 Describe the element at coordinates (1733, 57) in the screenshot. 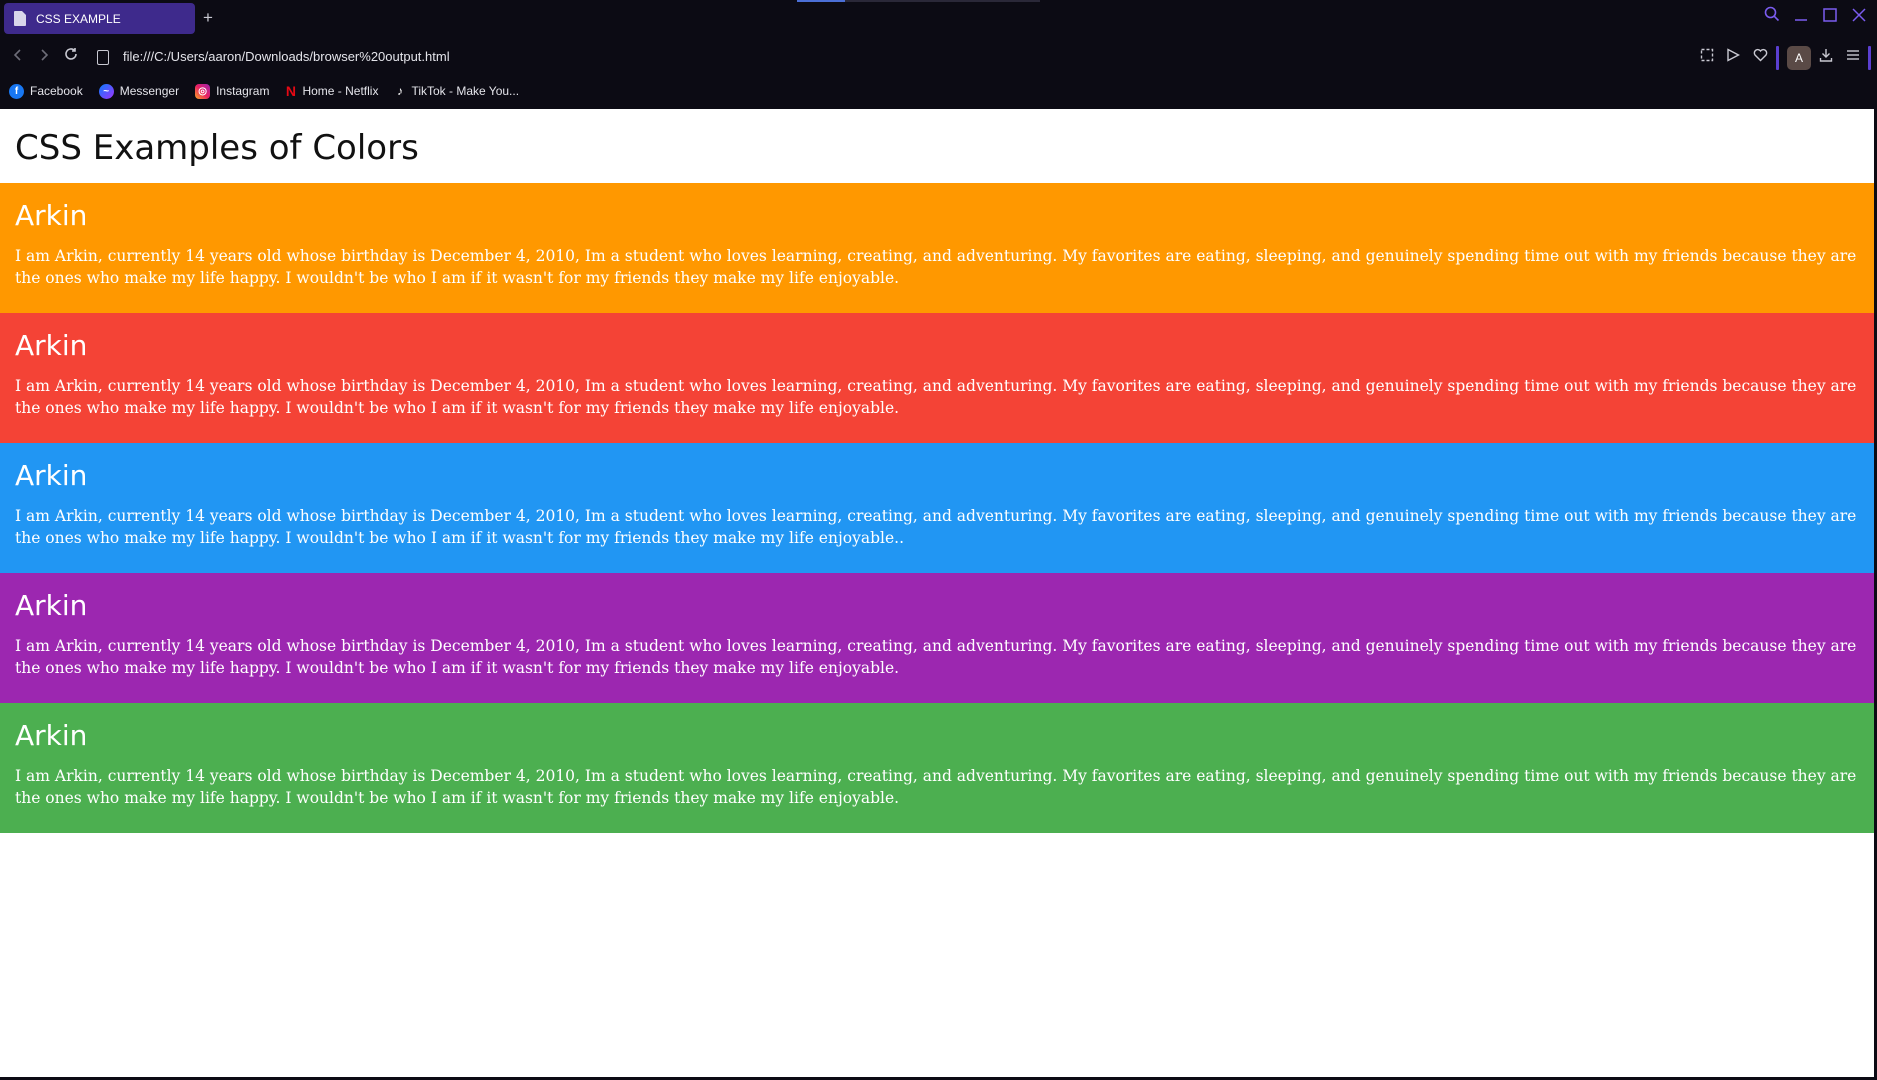

I see `play-icon` at that location.